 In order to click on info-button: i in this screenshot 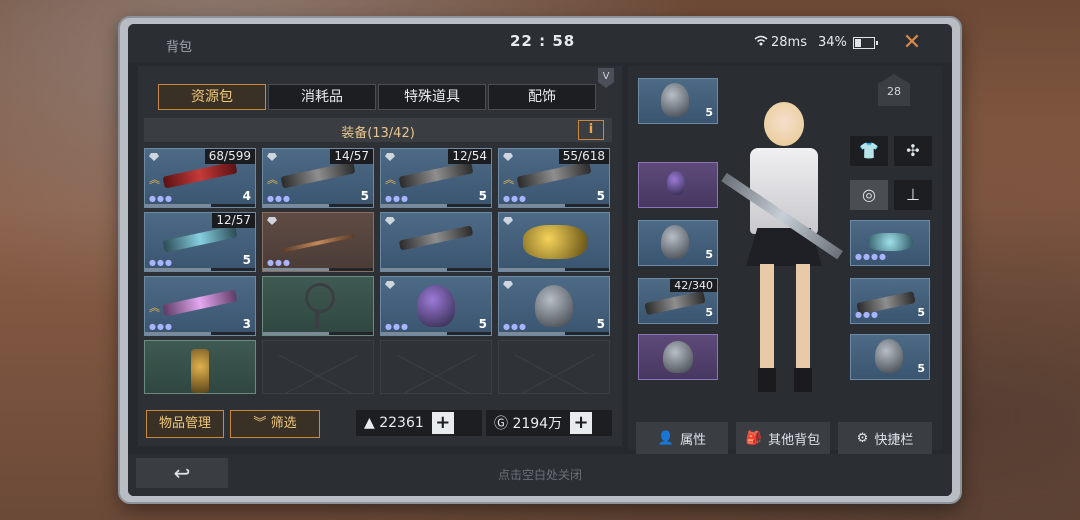, I will do `click(591, 130)`.